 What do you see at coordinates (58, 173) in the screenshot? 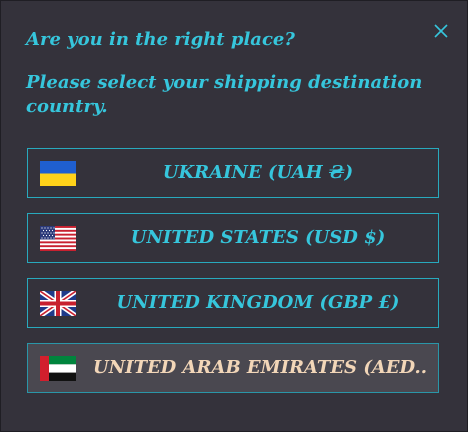
I see `ukraine-flag-icon` at bounding box center [58, 173].